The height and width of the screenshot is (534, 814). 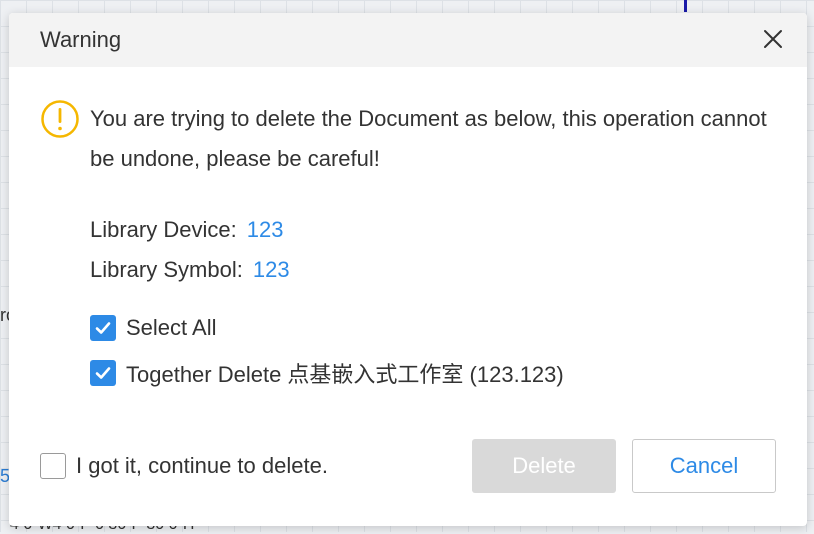 I want to click on library-device-label: Library Device:, so click(x=163, y=229).